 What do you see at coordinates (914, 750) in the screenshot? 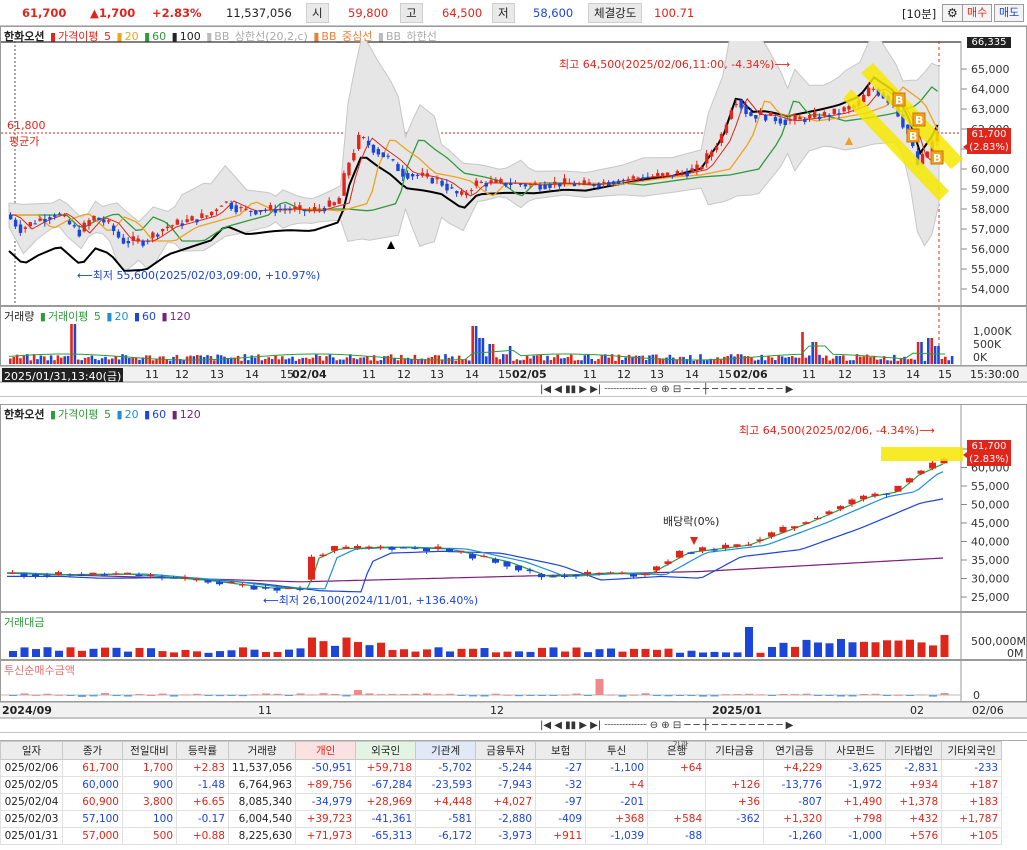
I see `column-header: 기타법인` at bounding box center [914, 750].